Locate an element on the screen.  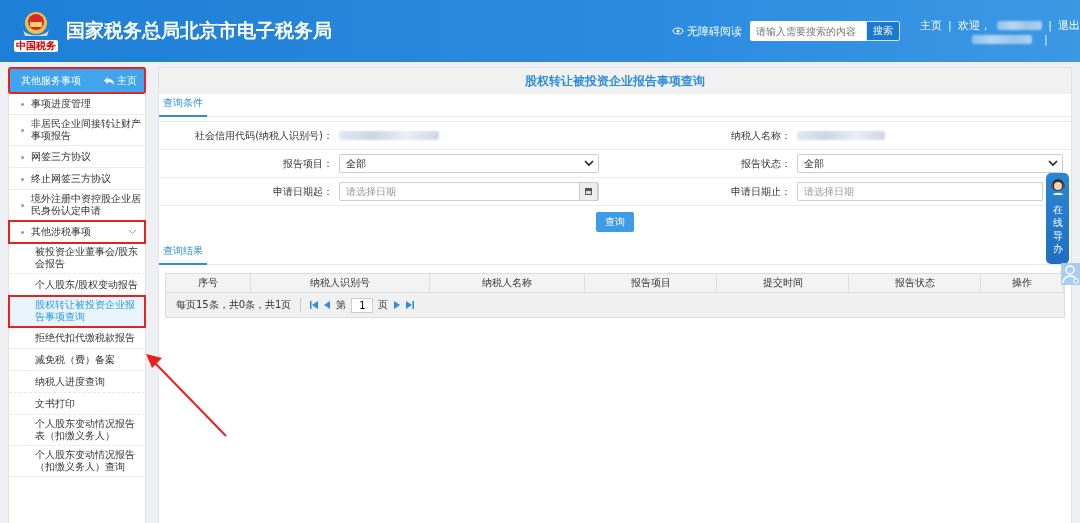
field-label: 申请日期起： is located at coordinates (249, 192).